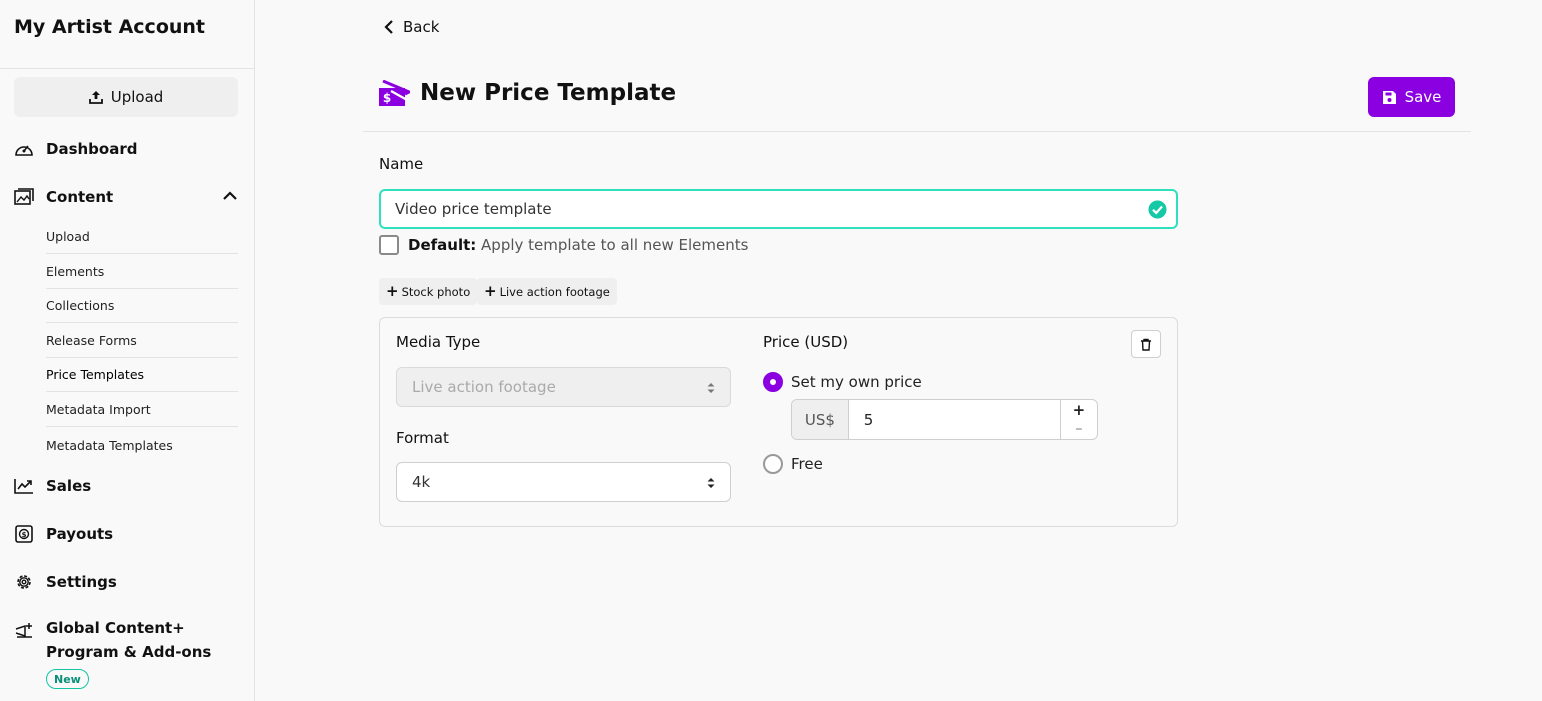 The image size is (1542, 701). What do you see at coordinates (142, 306) in the screenshot?
I see `sidebar-subitem-collections: Collections` at bounding box center [142, 306].